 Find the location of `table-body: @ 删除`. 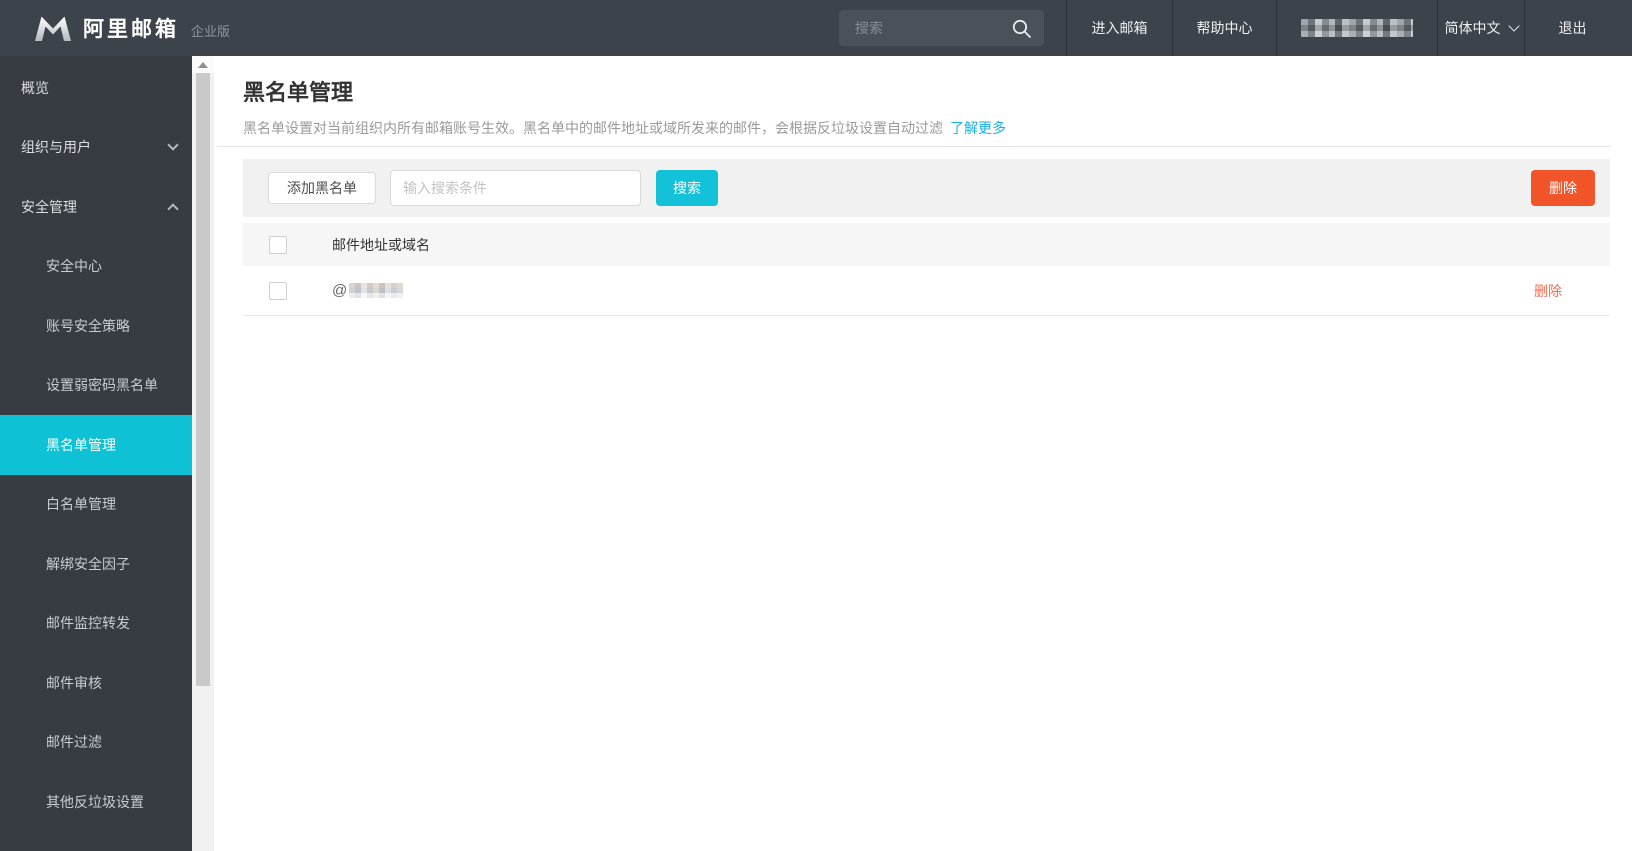

table-body: @ 删除 is located at coordinates (926, 291).